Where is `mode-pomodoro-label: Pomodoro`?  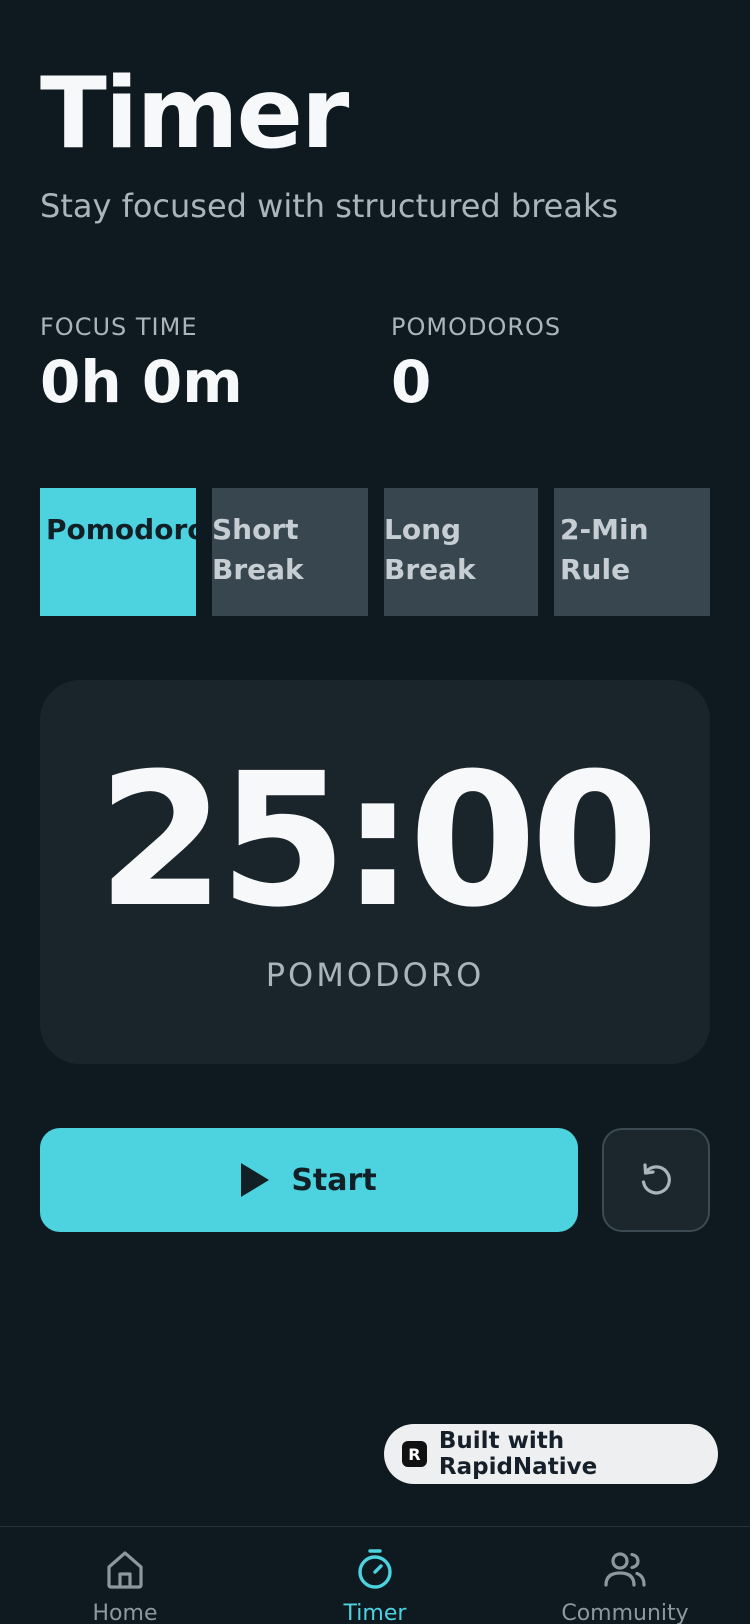
mode-pomodoro-label: Pomodoro is located at coordinates (121, 529).